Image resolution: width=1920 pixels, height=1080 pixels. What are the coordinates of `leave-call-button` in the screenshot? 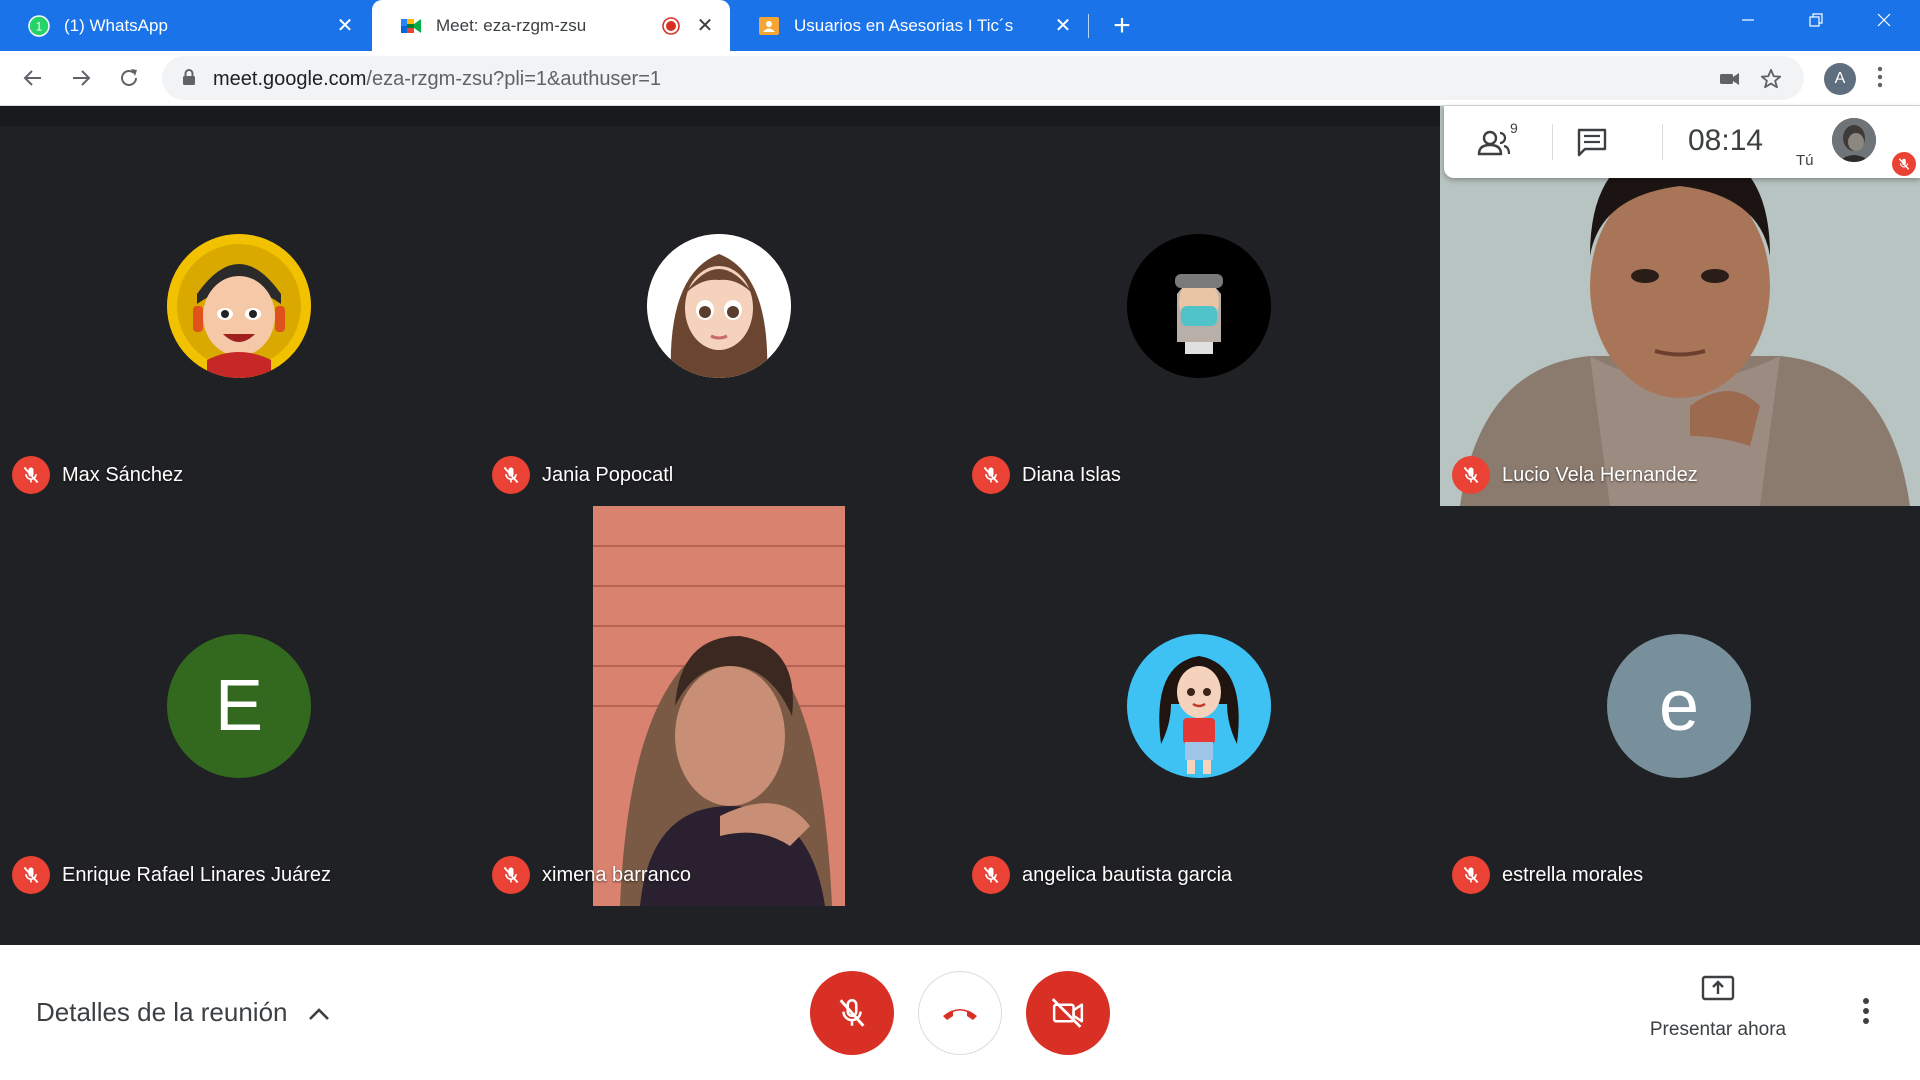 It's located at (960, 1013).